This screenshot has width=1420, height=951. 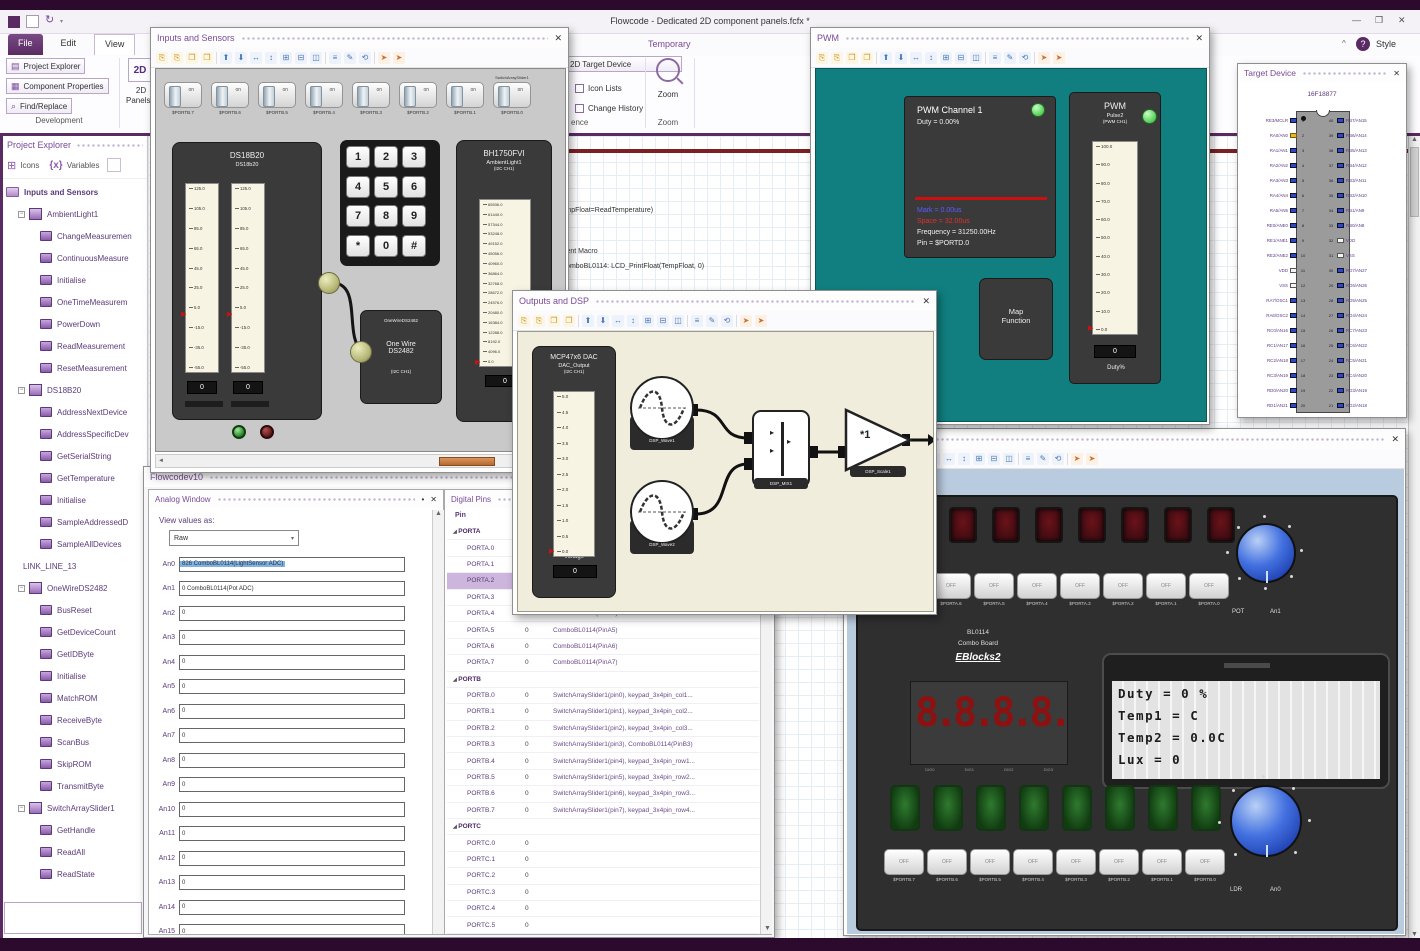 I want to click on toolbar-icon: ✎, so click(x=350, y=57).